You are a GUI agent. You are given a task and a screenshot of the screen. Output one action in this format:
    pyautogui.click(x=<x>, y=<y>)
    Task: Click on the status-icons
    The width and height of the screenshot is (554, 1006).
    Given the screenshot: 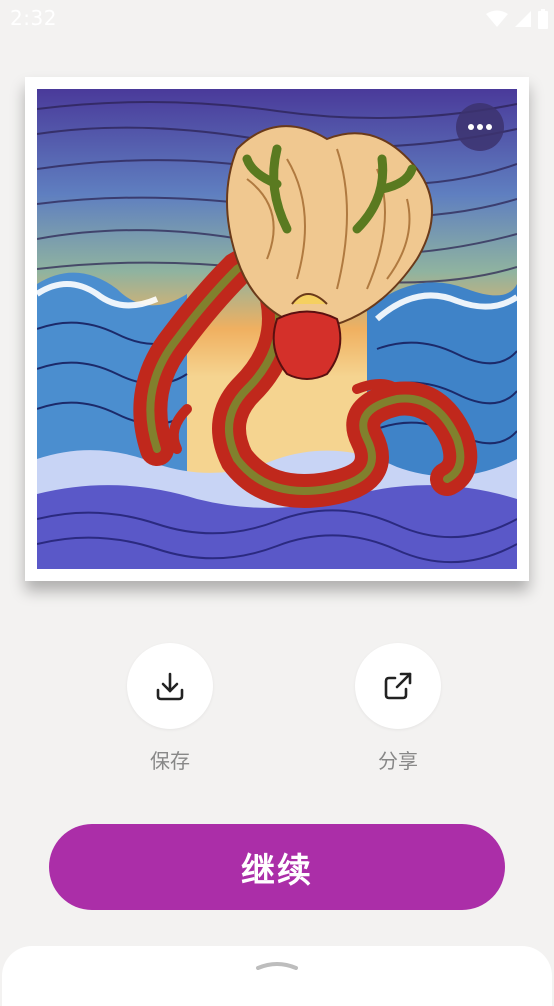 What is the action you would take?
    pyautogui.click(x=517, y=19)
    